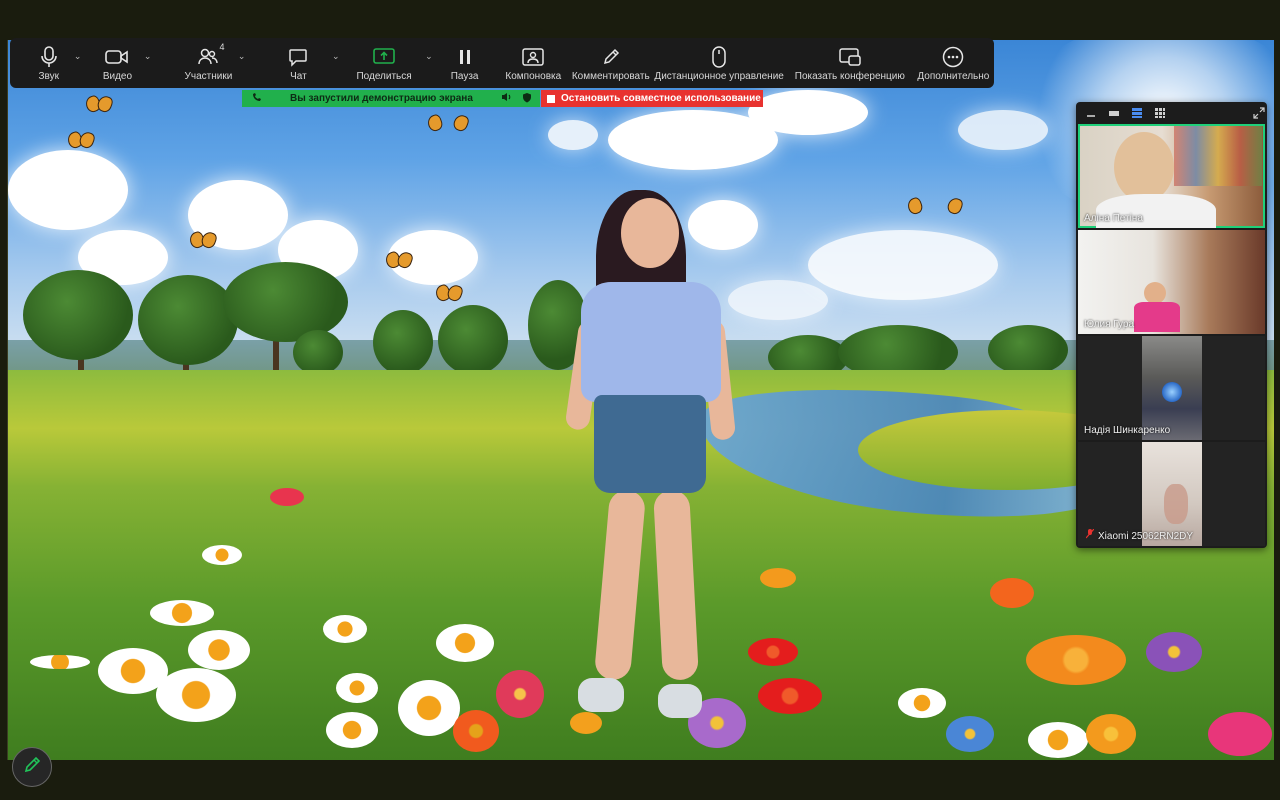  What do you see at coordinates (1090, 535) in the screenshot?
I see `muted-mic-icon` at bounding box center [1090, 535].